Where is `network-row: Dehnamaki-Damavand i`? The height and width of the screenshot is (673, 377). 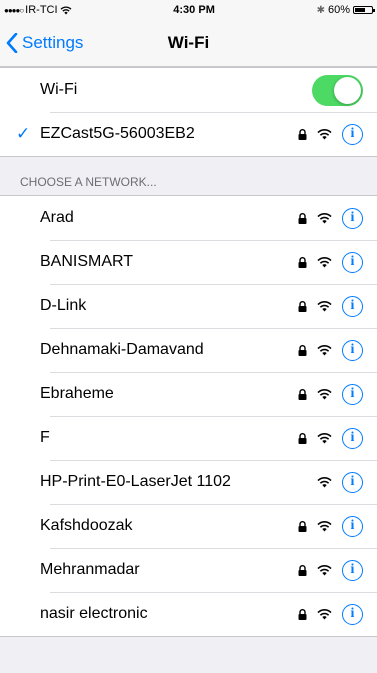
network-row: Dehnamaki-Damavand i is located at coordinates (188, 350).